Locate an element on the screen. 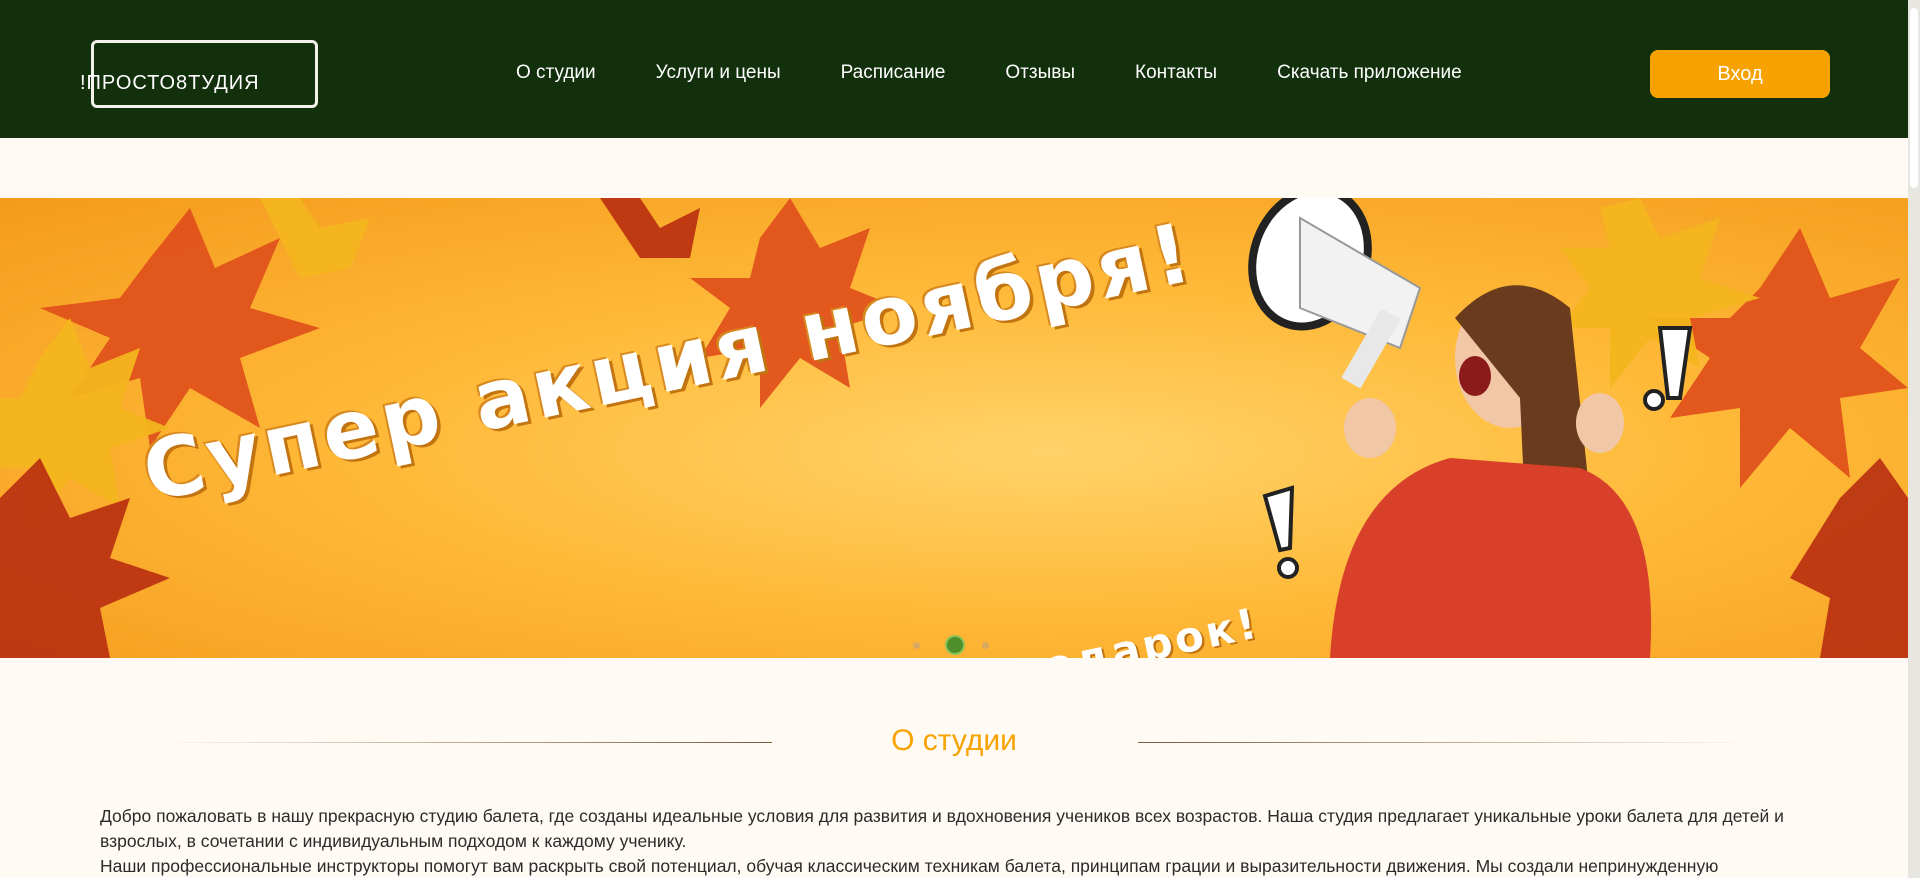  nav-item-schedule: Расписание is located at coordinates (893, 73).